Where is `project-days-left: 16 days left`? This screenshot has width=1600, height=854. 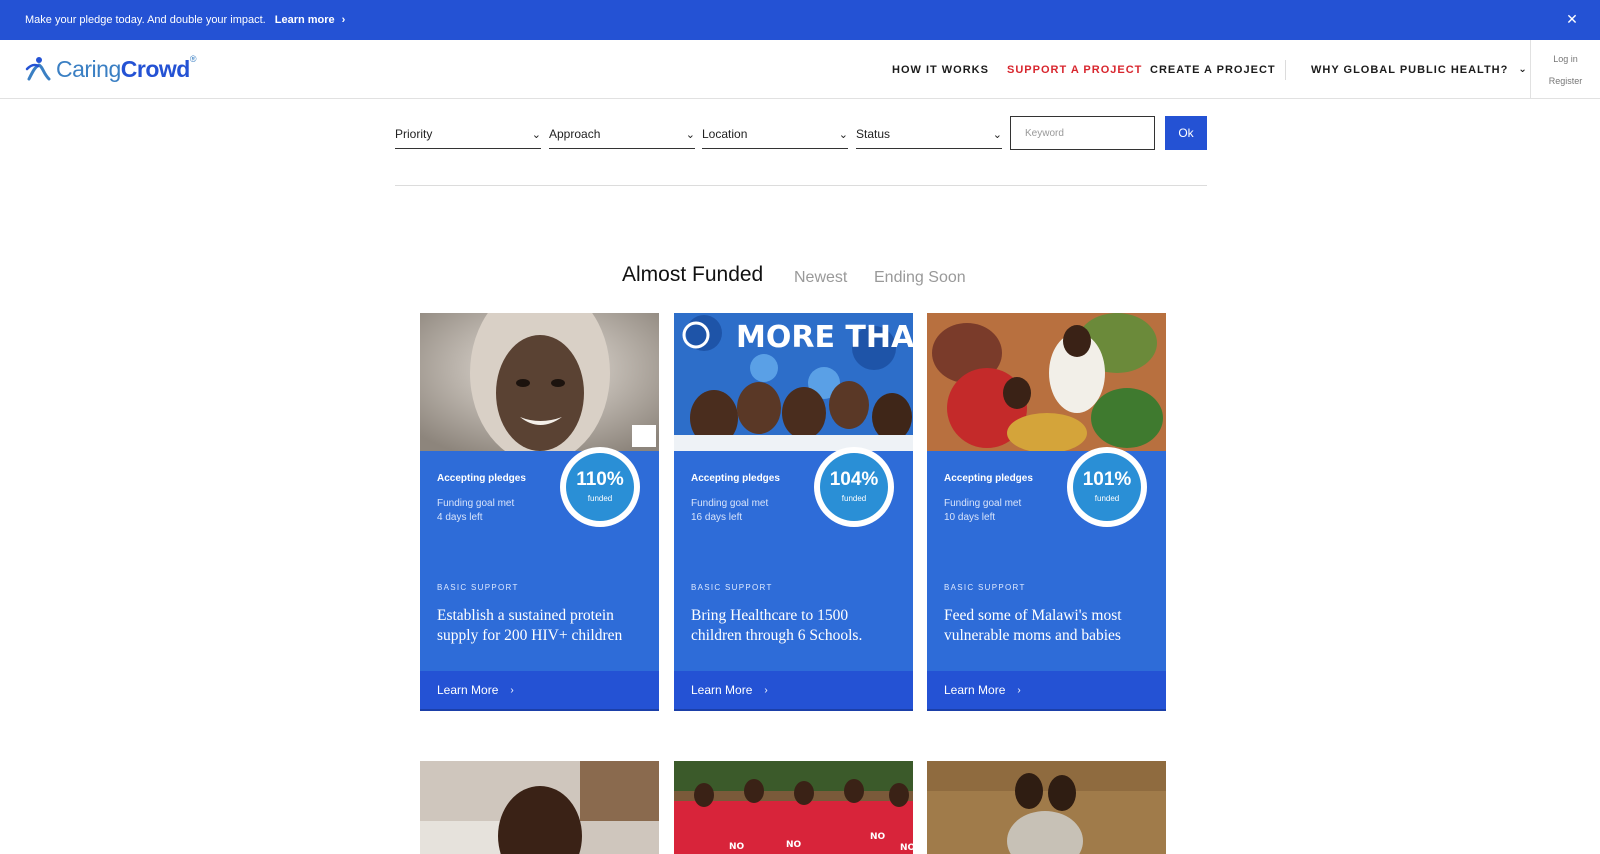
project-days-left: 16 days left is located at coordinates (717, 517).